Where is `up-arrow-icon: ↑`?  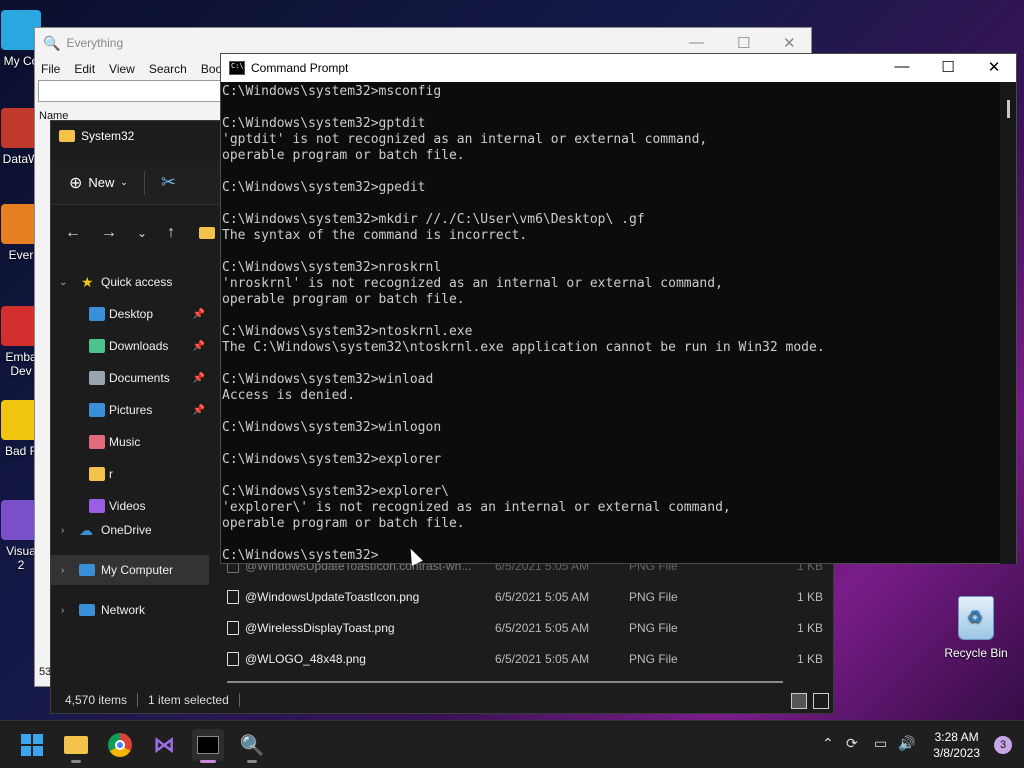 up-arrow-icon: ↑ is located at coordinates (171, 233).